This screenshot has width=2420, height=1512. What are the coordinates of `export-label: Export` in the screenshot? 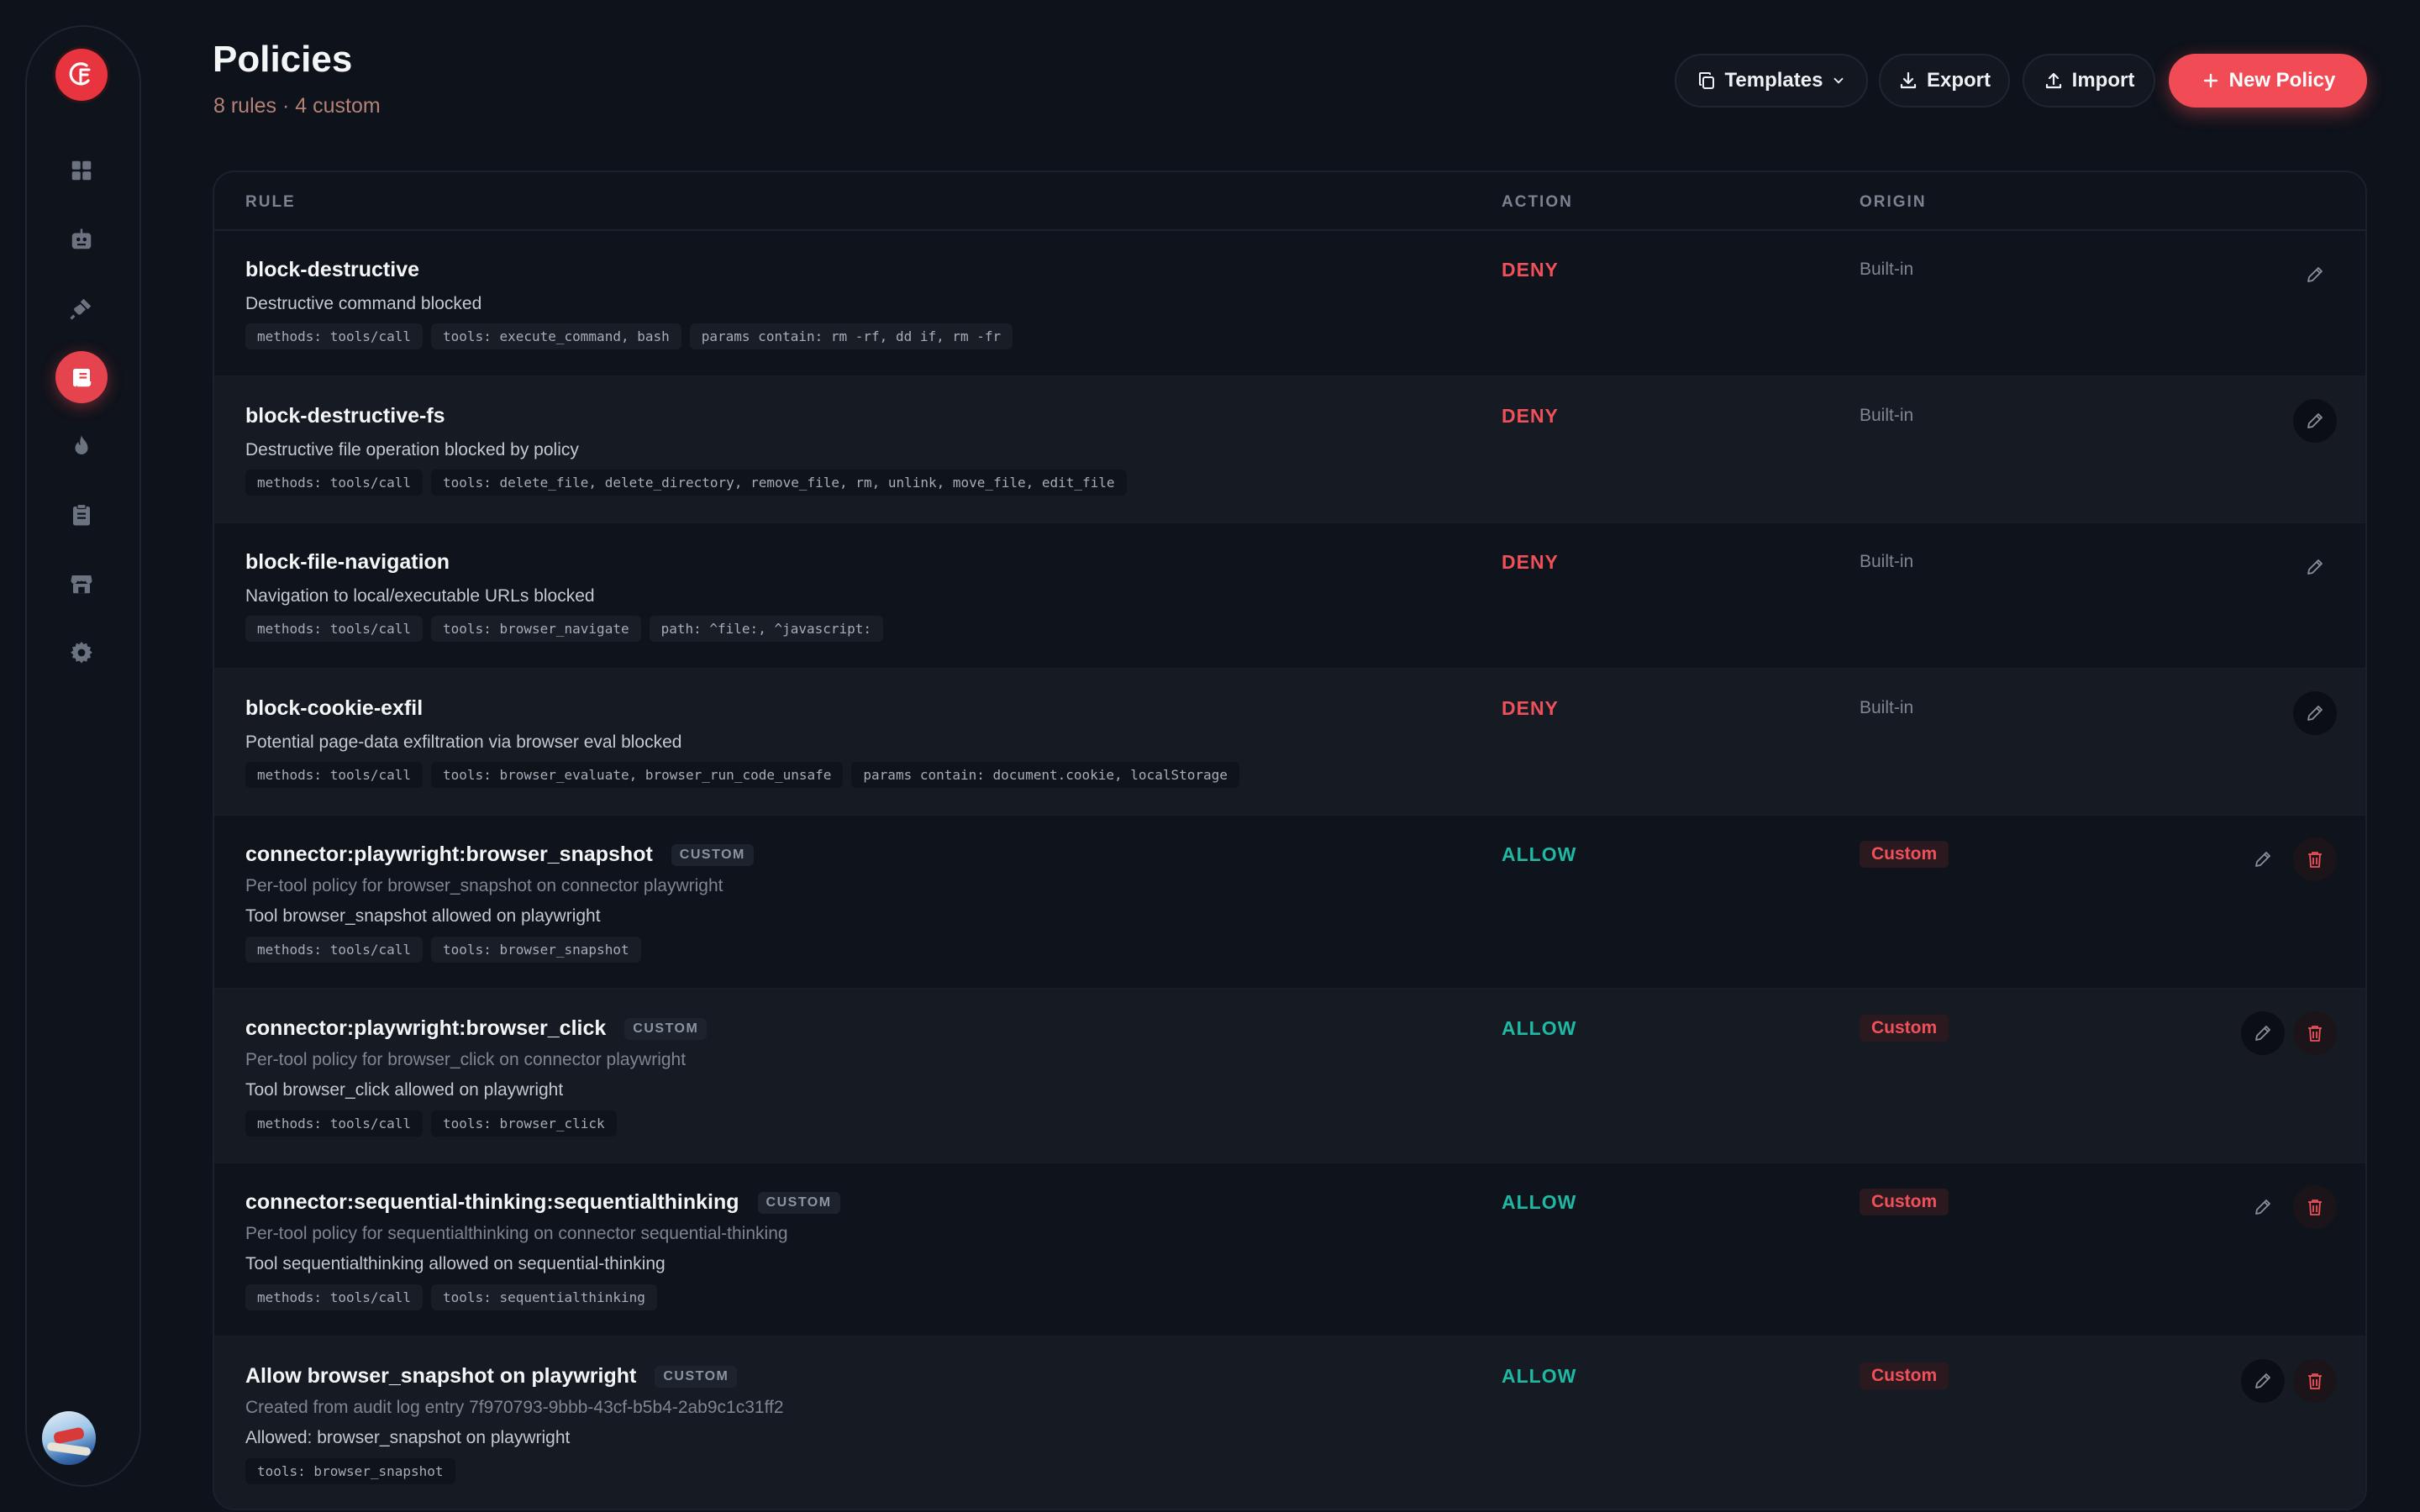 It's located at (1959, 80).